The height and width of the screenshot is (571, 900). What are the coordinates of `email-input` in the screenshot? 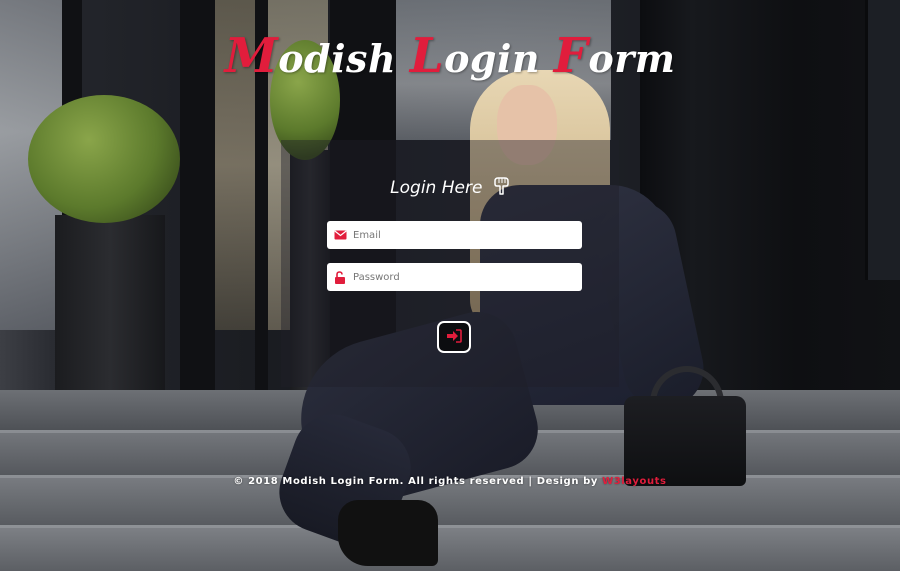 It's located at (467, 235).